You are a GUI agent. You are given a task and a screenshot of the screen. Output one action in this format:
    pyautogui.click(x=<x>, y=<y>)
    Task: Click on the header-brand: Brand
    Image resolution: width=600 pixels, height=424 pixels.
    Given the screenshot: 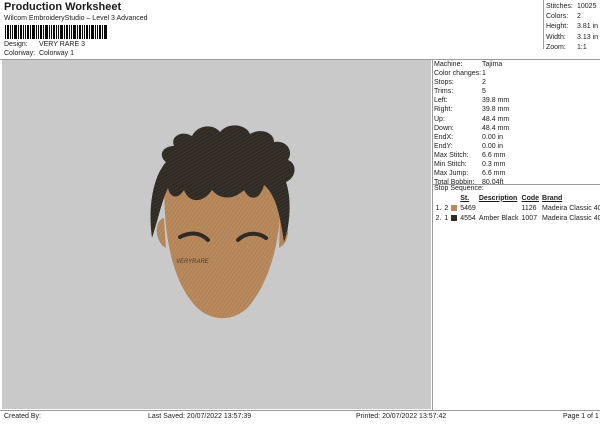 What is the action you would take?
    pyautogui.click(x=552, y=198)
    